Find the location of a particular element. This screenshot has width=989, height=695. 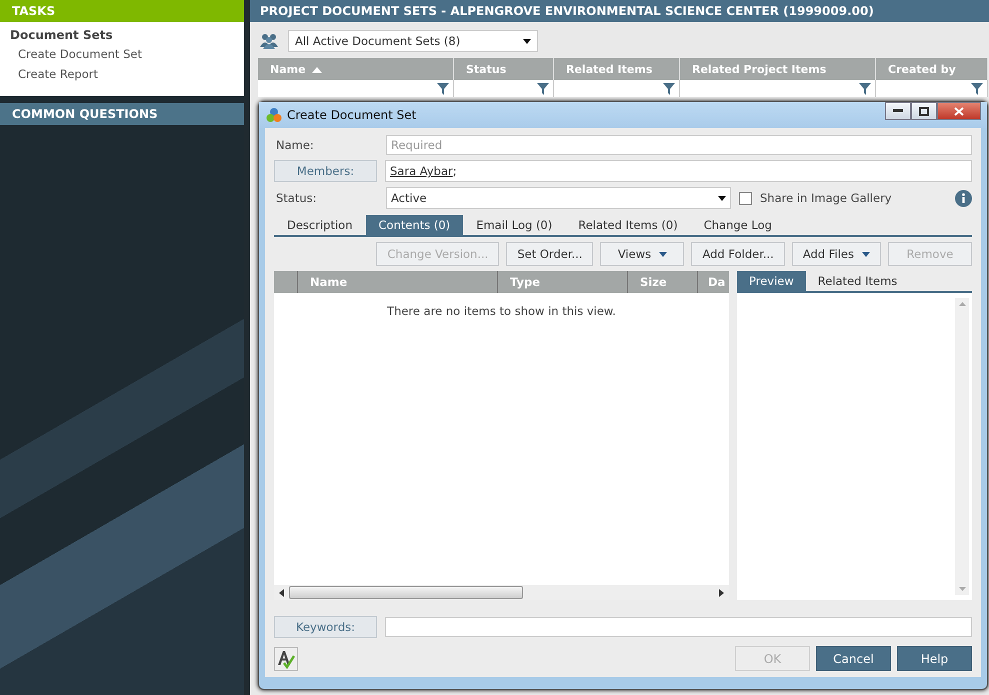

maximize-button is located at coordinates (924, 111).